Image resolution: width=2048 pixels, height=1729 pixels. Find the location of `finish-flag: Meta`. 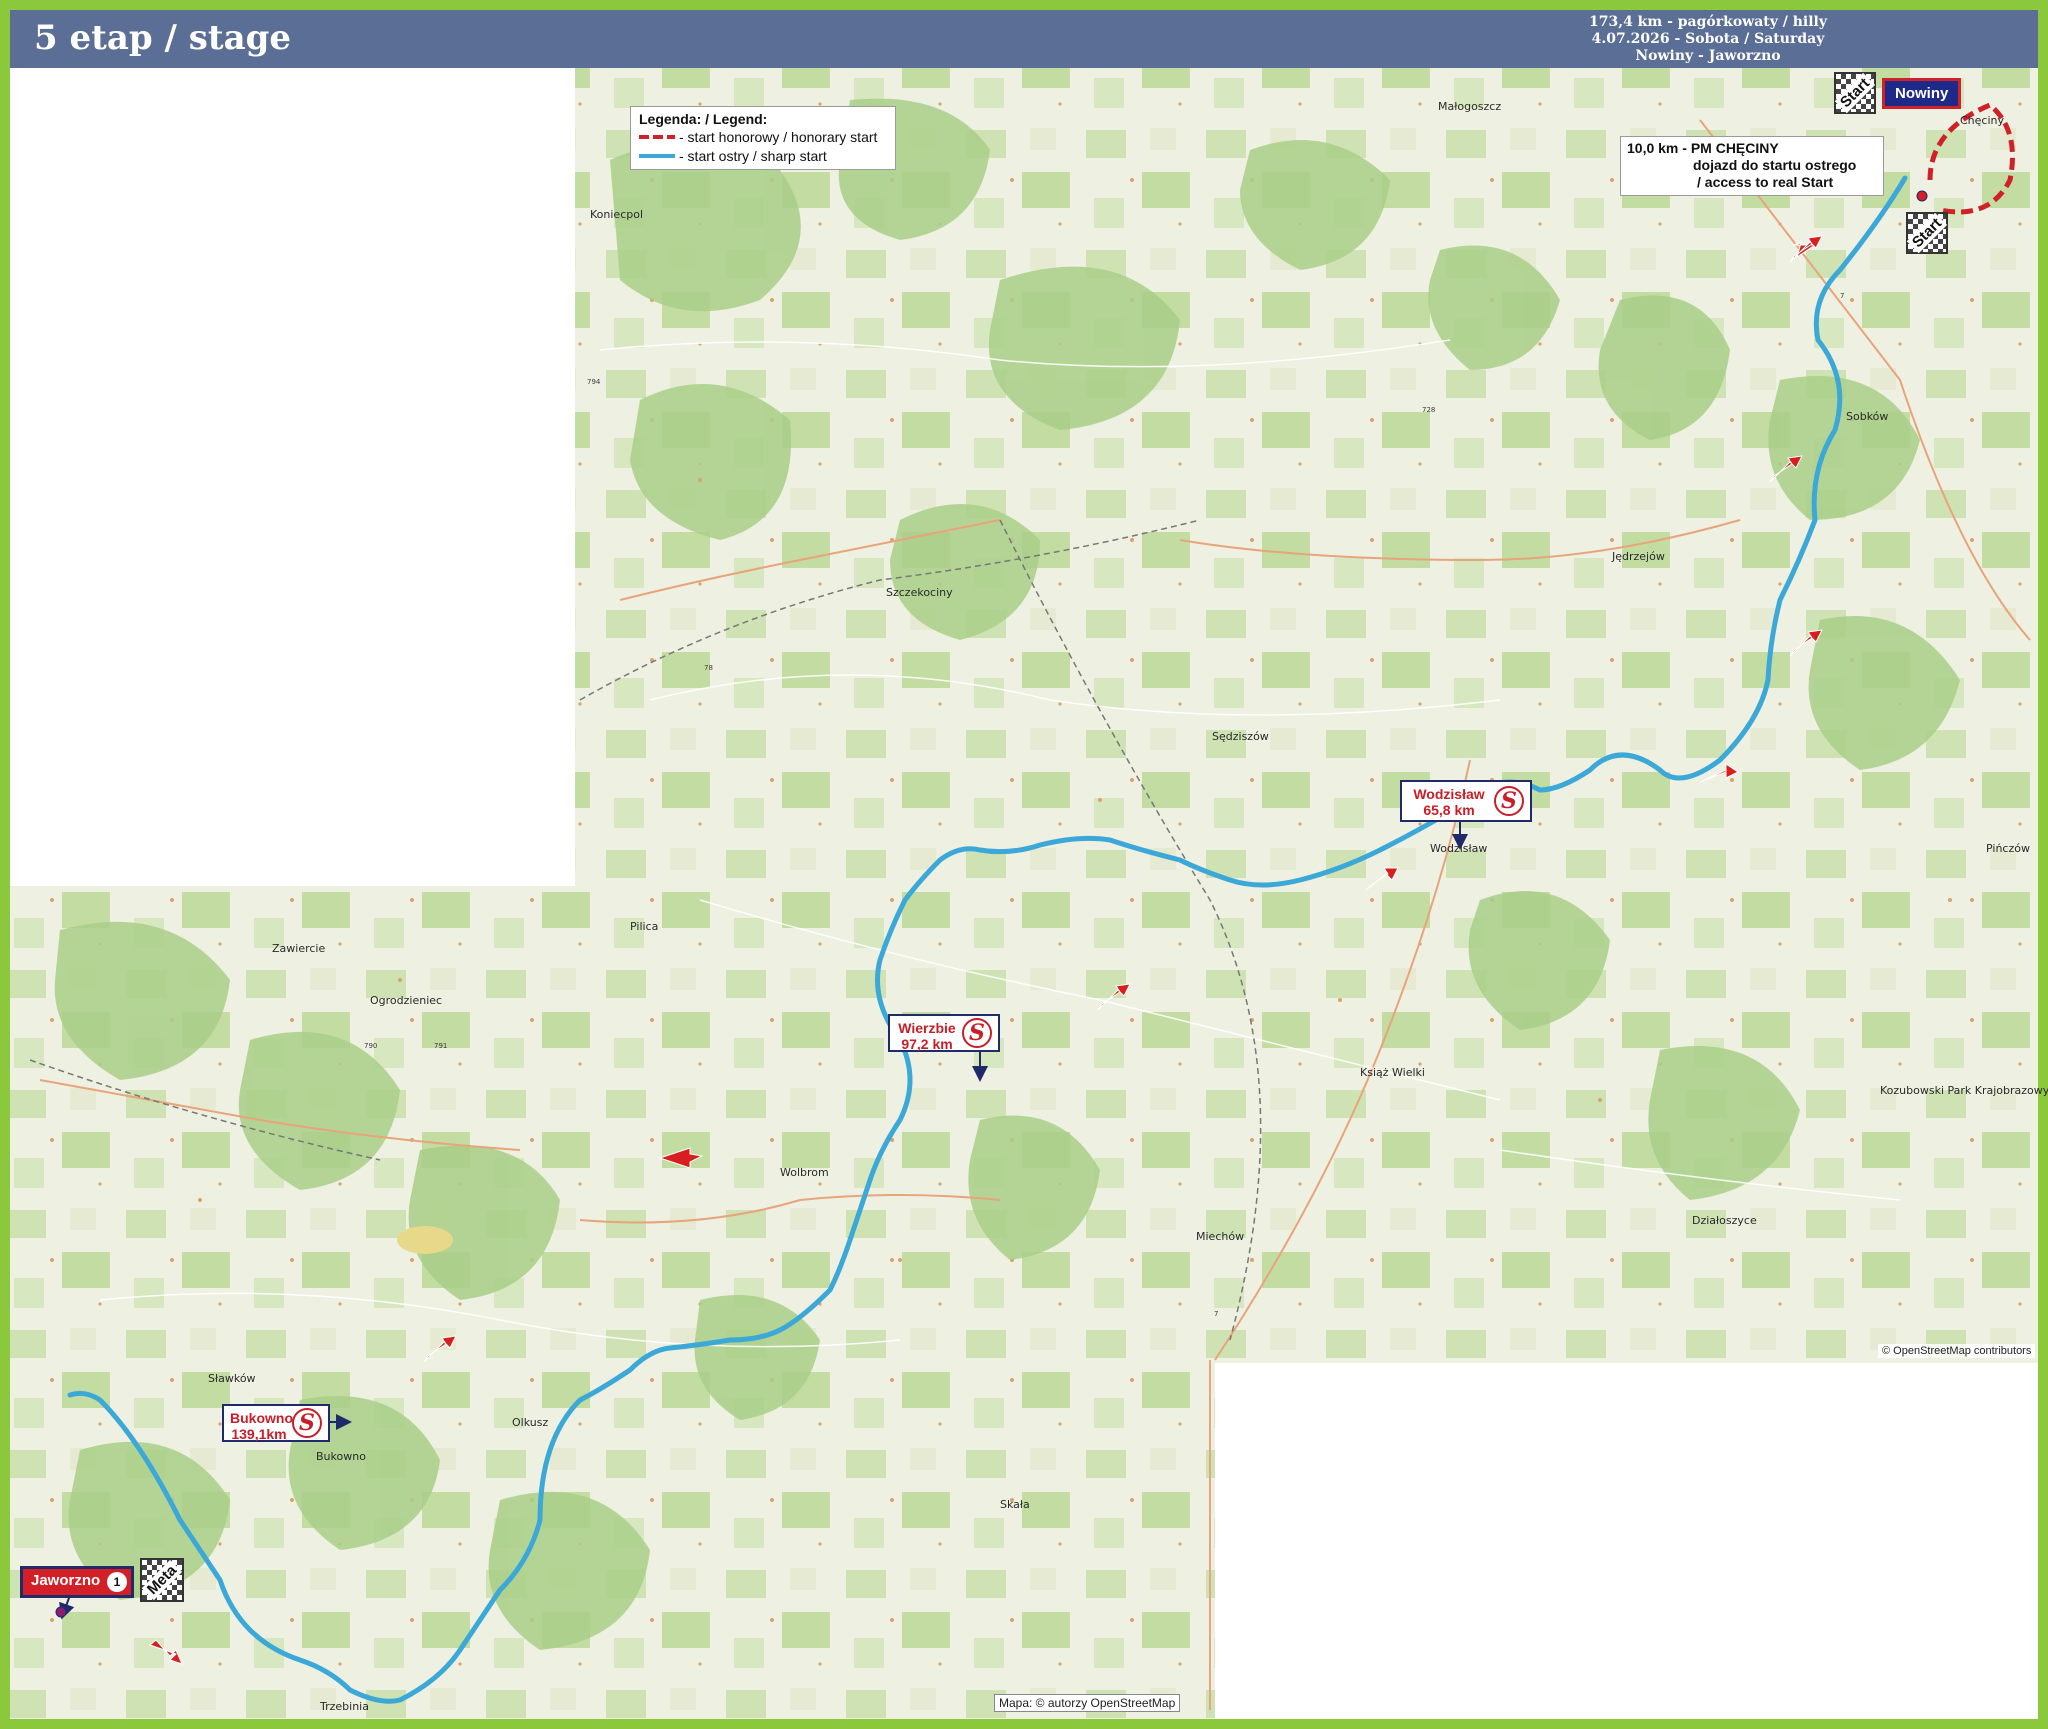

finish-flag: Meta is located at coordinates (162, 1580).